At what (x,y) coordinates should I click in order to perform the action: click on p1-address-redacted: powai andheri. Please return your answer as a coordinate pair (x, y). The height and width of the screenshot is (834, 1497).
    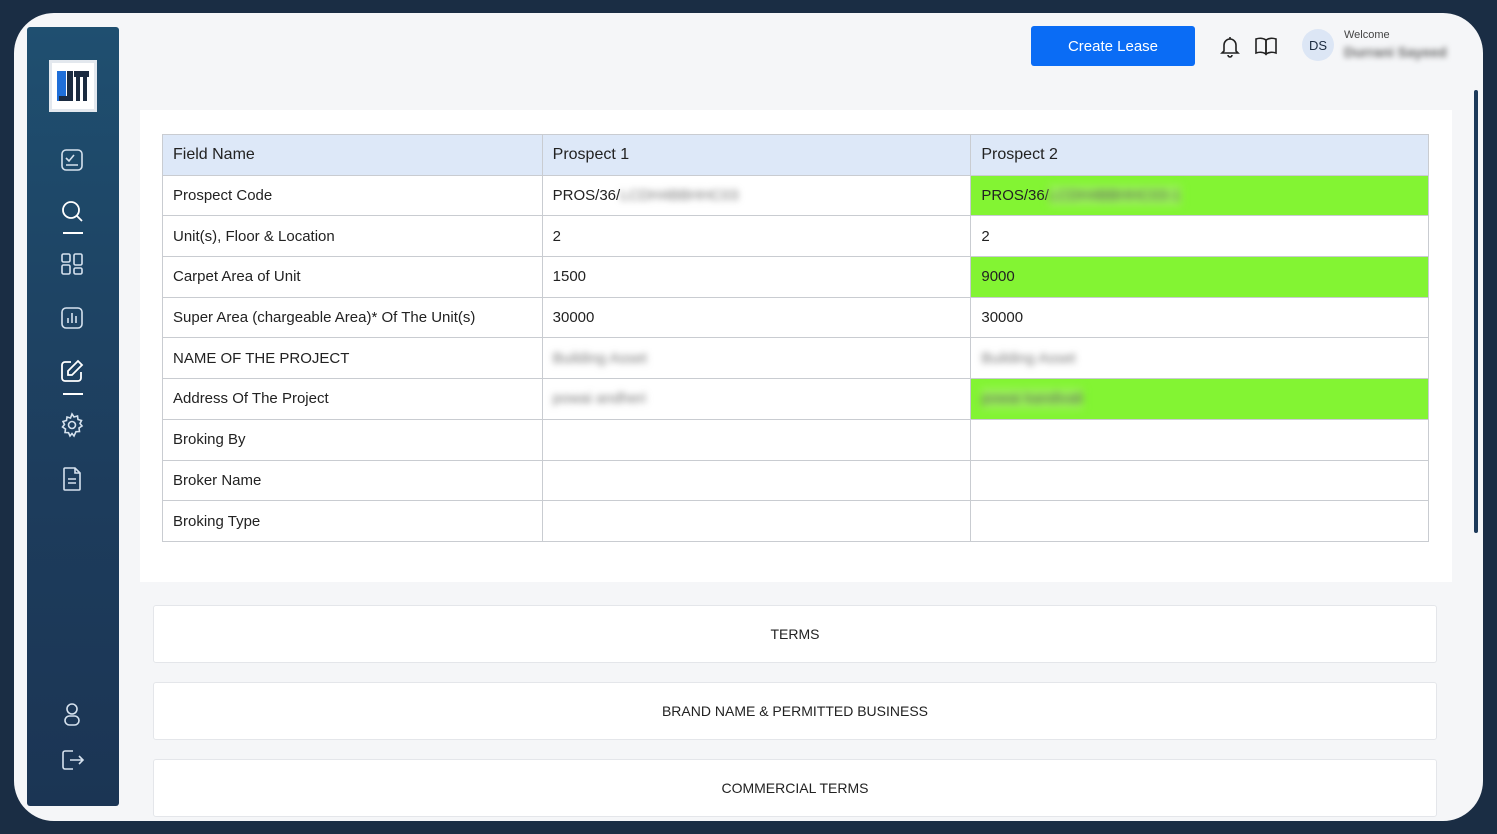
    Looking at the image, I should click on (599, 399).